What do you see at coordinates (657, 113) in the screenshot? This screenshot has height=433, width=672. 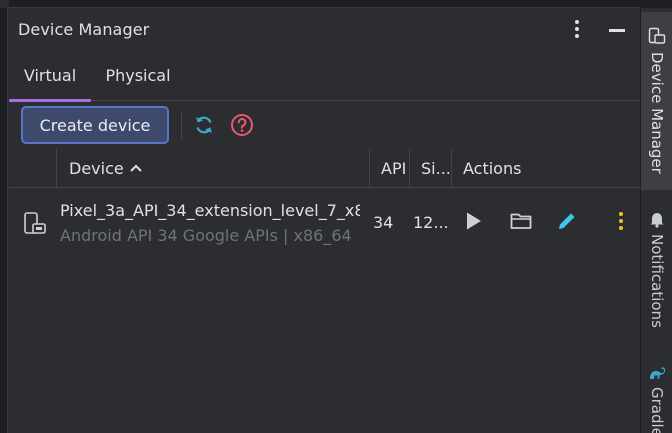 I see `tool-window-label-device-manager: Device Manager` at bounding box center [657, 113].